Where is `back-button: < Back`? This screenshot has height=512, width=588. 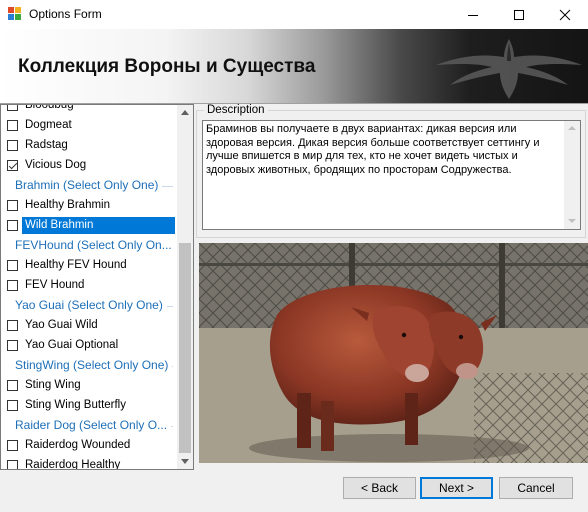 back-button: < Back is located at coordinates (379, 488).